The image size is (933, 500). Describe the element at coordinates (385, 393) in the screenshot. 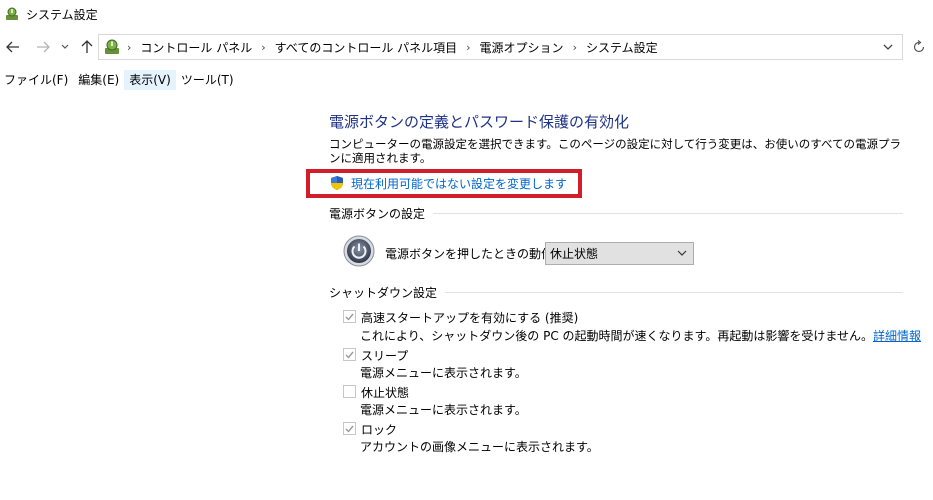

I see `hibernate-label: 休止状態` at that location.